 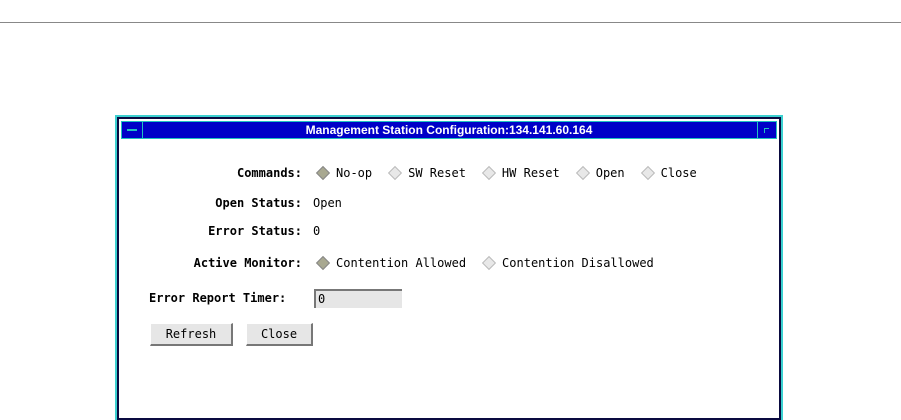 I want to click on radio-label: Contention Allowed, so click(x=401, y=263).